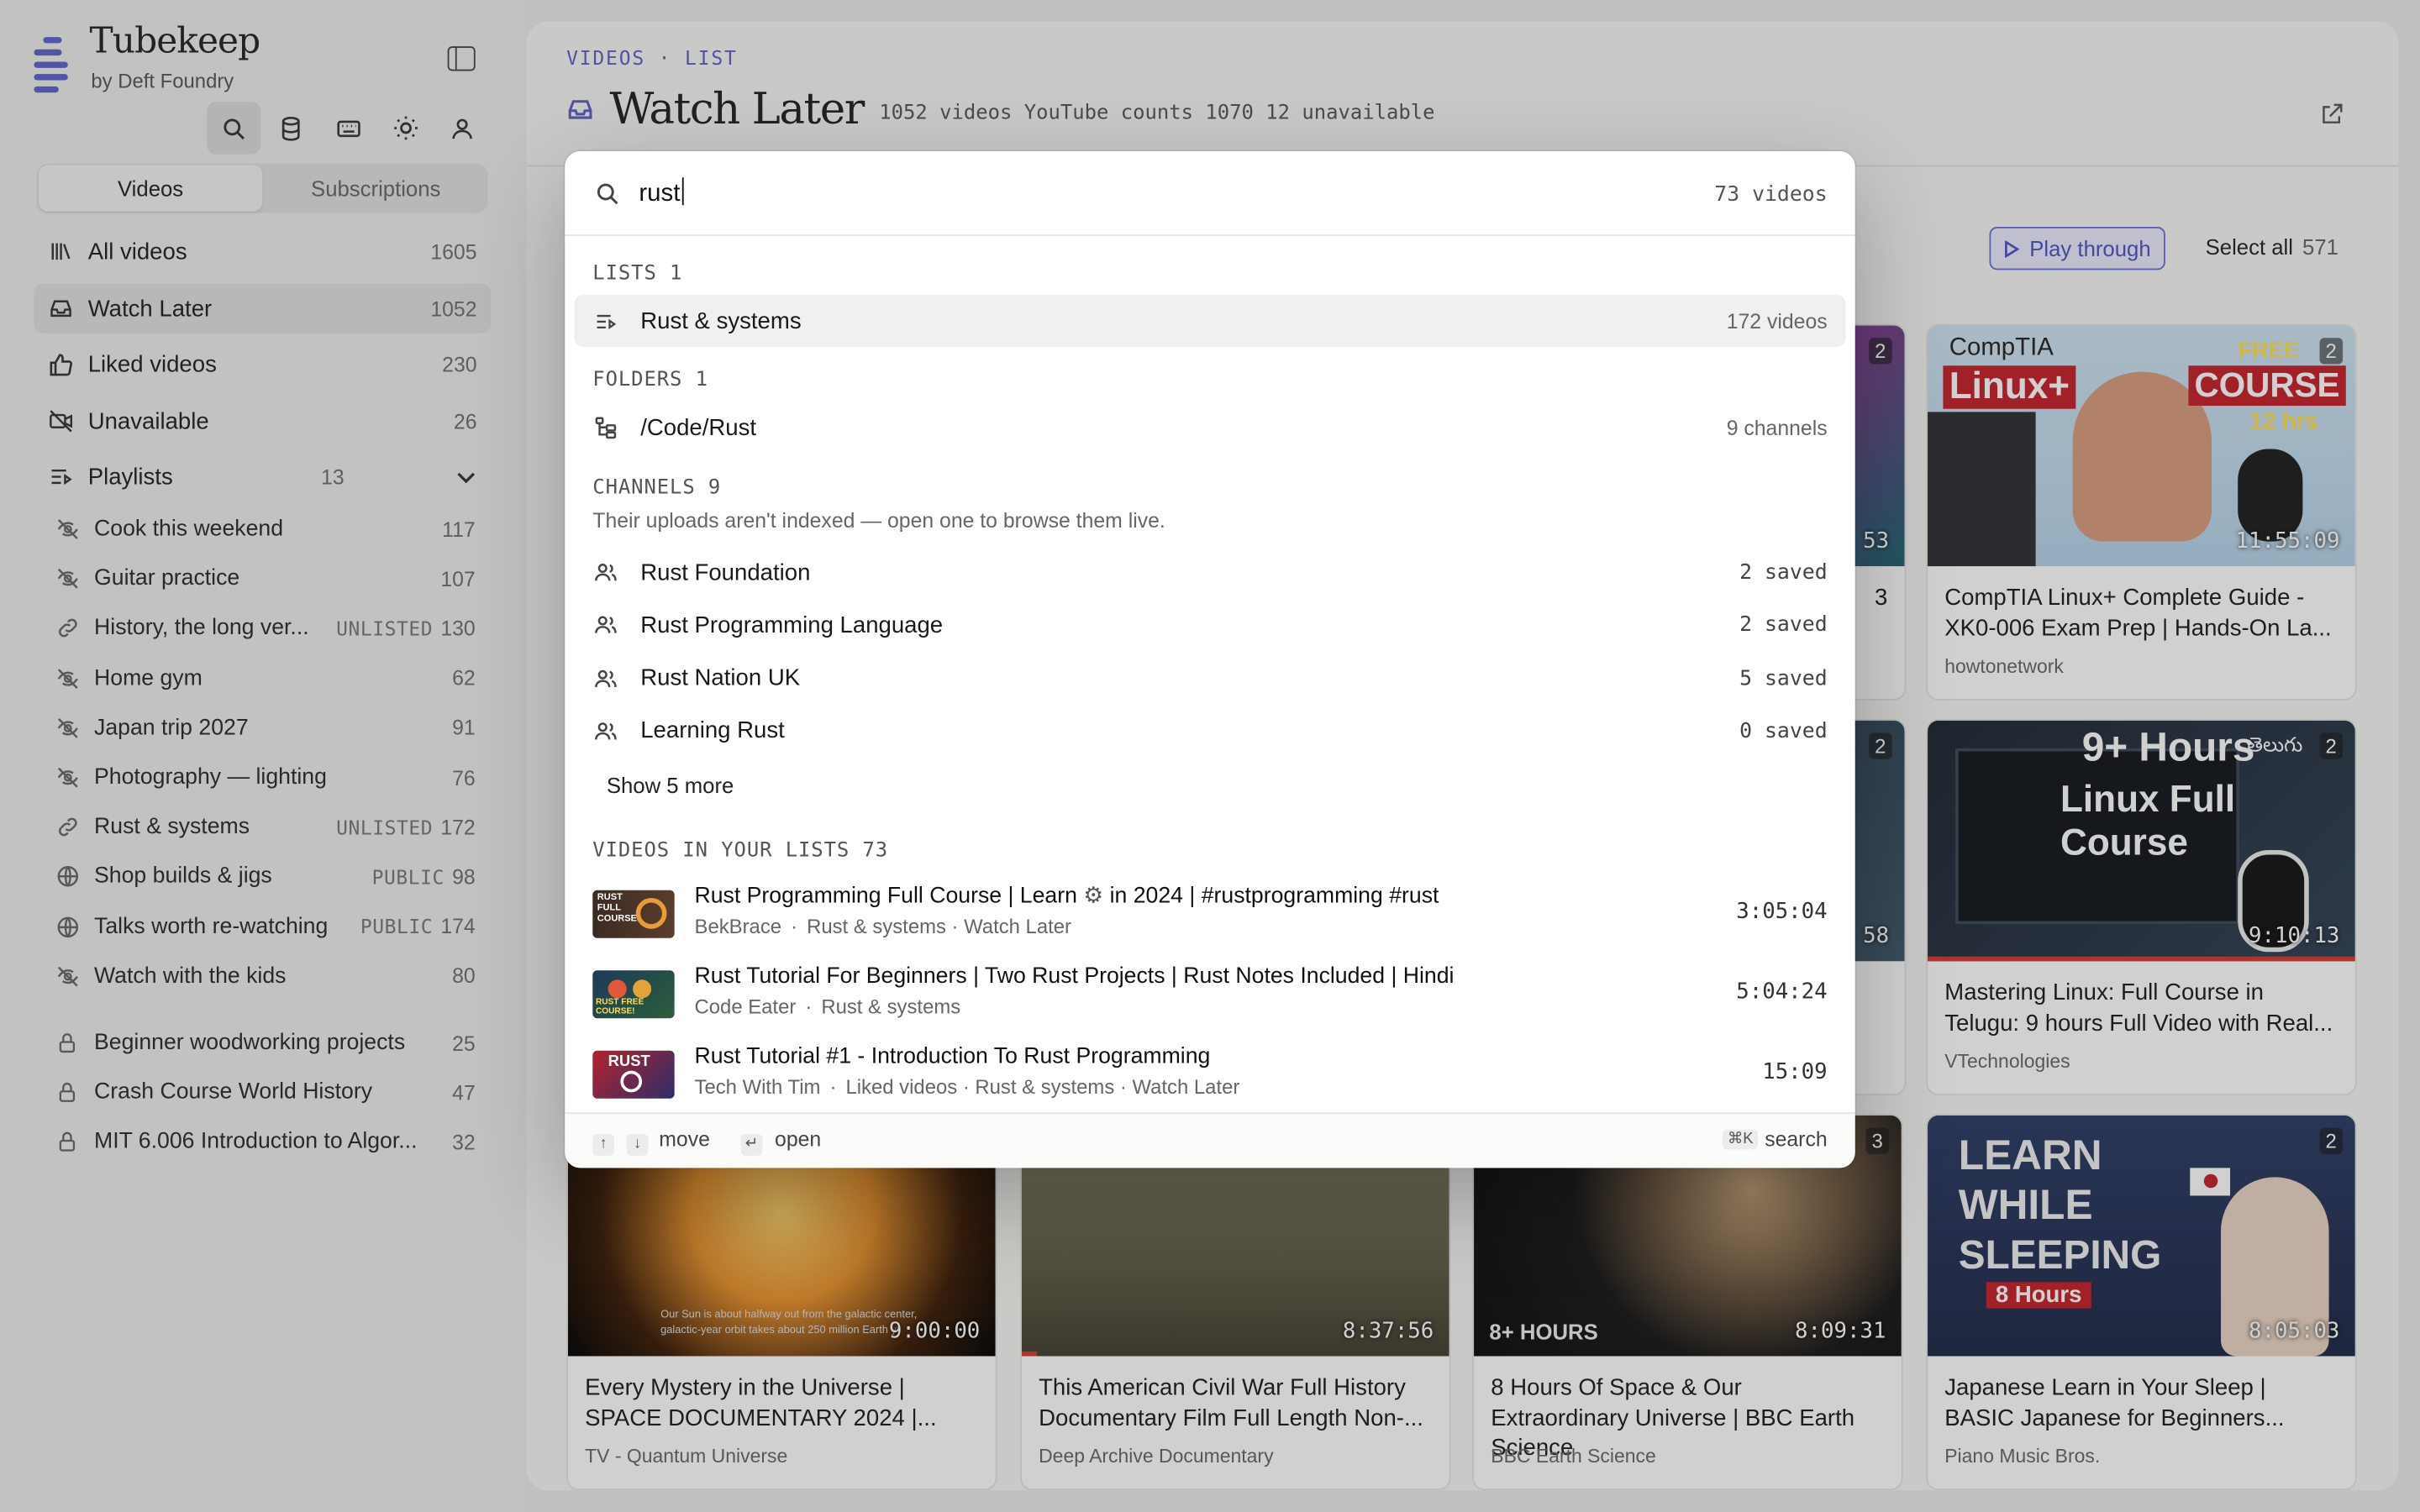 Image resolution: width=2420 pixels, height=1512 pixels. What do you see at coordinates (1210, 194) in the screenshot?
I see `palette-search: rust 73 videos` at bounding box center [1210, 194].